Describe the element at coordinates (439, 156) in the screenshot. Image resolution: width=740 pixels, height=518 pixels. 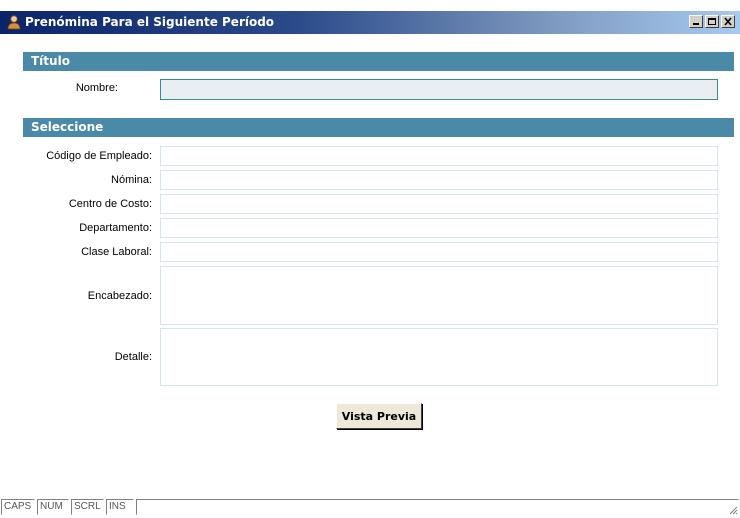
I see `codigo-empleado-field` at that location.